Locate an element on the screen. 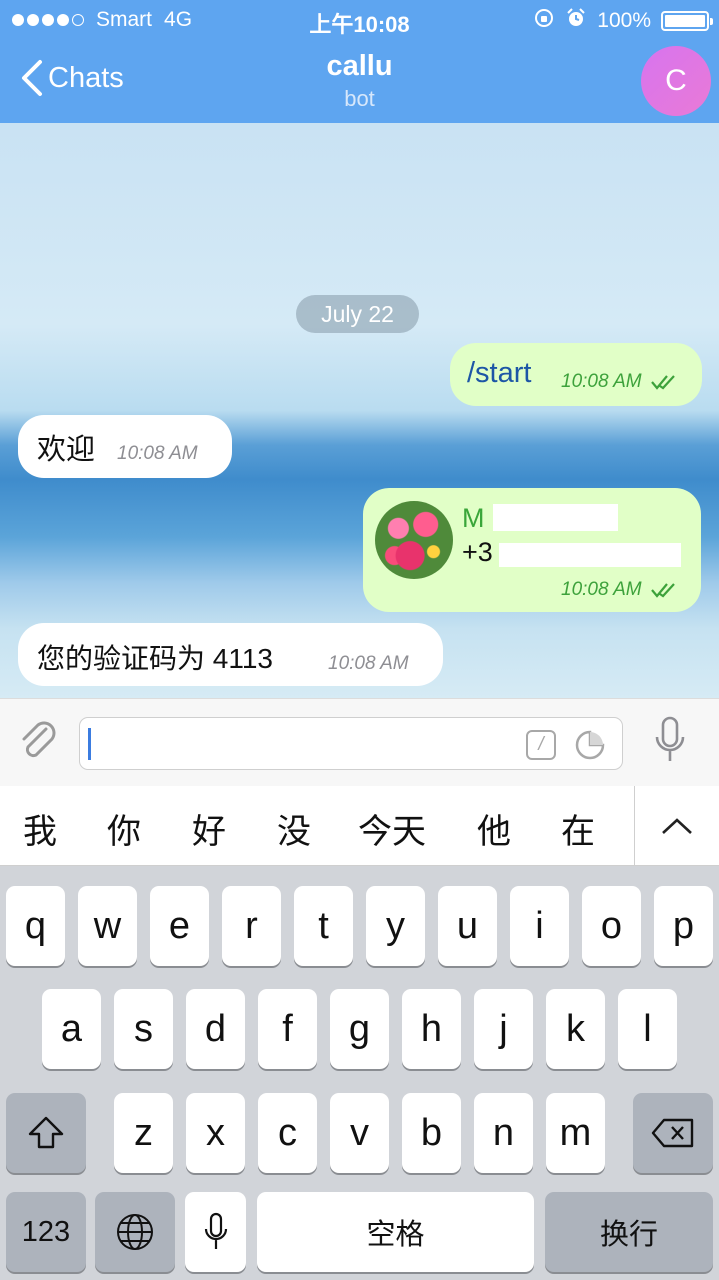  message-bubble-incoming: 欢迎 10:08 AM is located at coordinates (125, 446).